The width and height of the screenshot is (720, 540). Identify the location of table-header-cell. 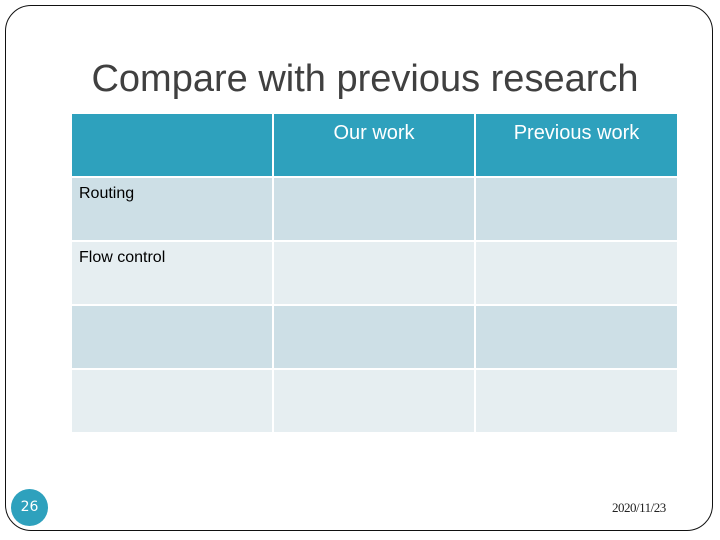
(172, 145).